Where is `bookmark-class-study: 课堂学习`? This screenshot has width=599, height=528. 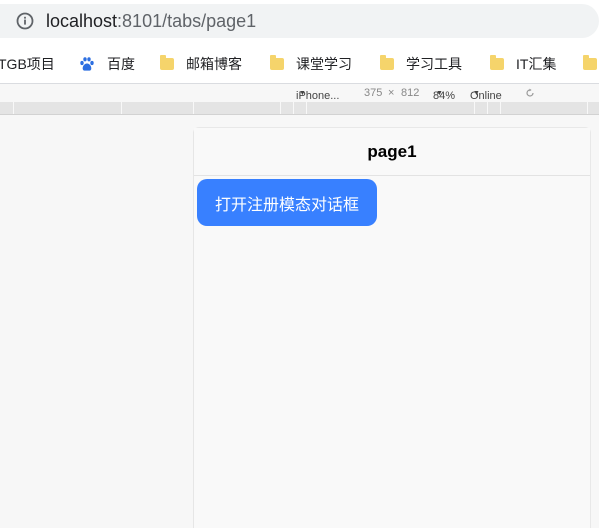
bookmark-class-study: 课堂学习 is located at coordinates (311, 64).